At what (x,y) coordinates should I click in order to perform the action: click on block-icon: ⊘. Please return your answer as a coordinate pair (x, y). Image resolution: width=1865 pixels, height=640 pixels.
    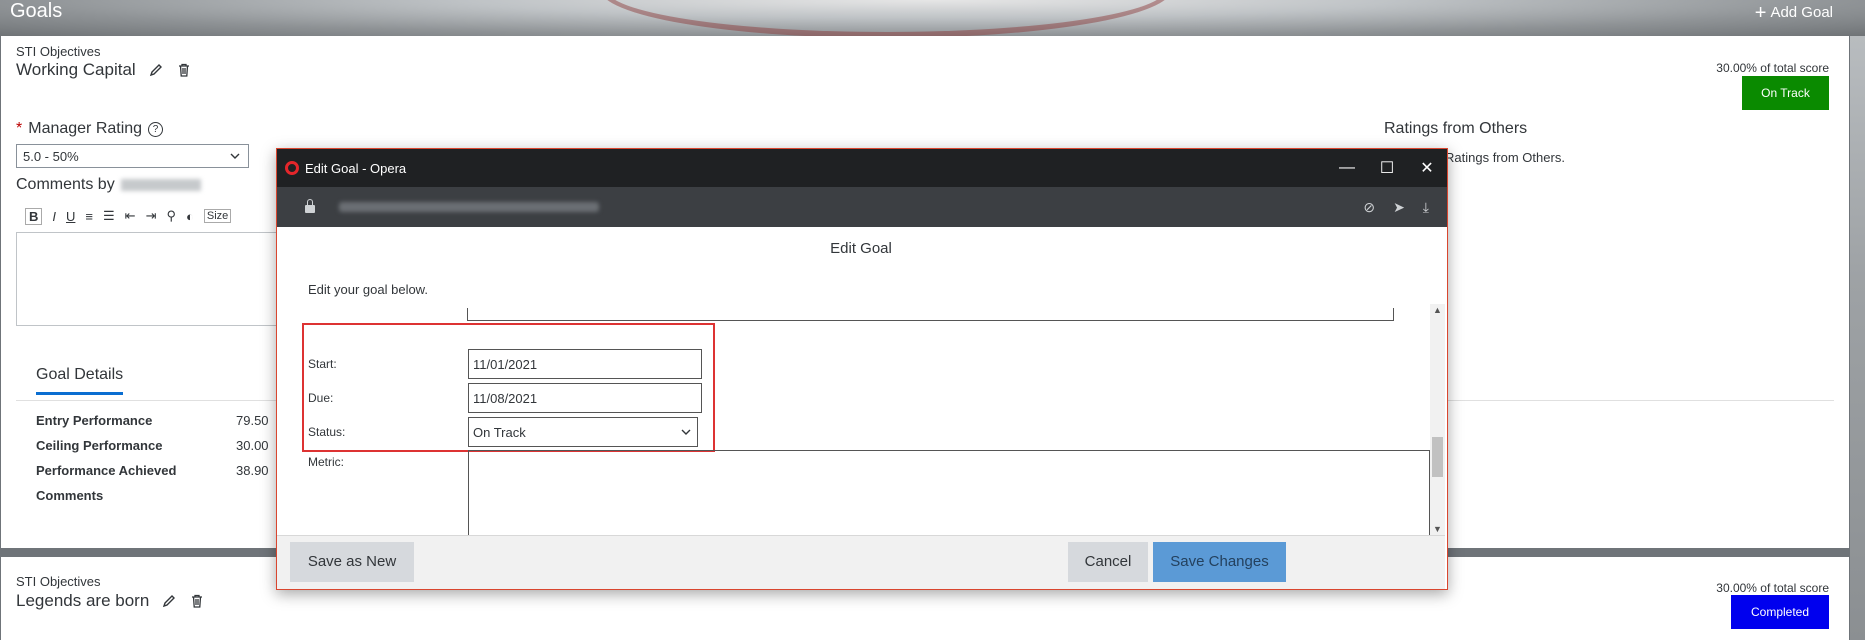
    Looking at the image, I should click on (1369, 207).